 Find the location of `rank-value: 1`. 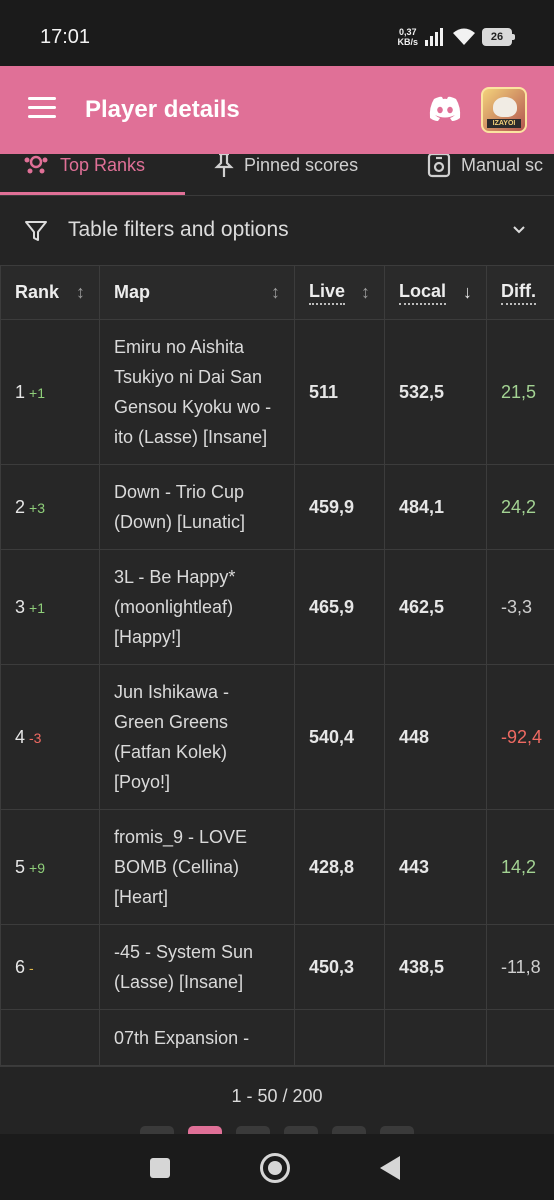

rank-value: 1 is located at coordinates (20, 391).